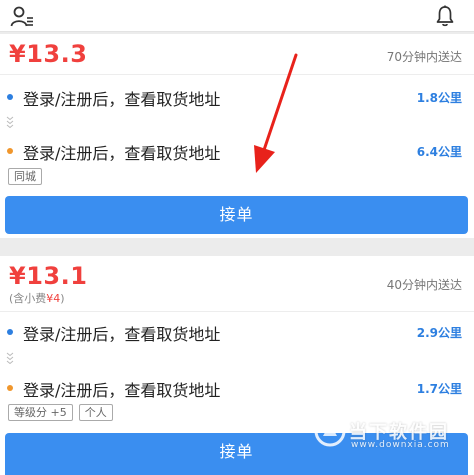 The width and height of the screenshot is (474, 475). I want to click on dropoff-stop: 登录/注册后，查看取货地址 1.7公里, so click(237, 388).